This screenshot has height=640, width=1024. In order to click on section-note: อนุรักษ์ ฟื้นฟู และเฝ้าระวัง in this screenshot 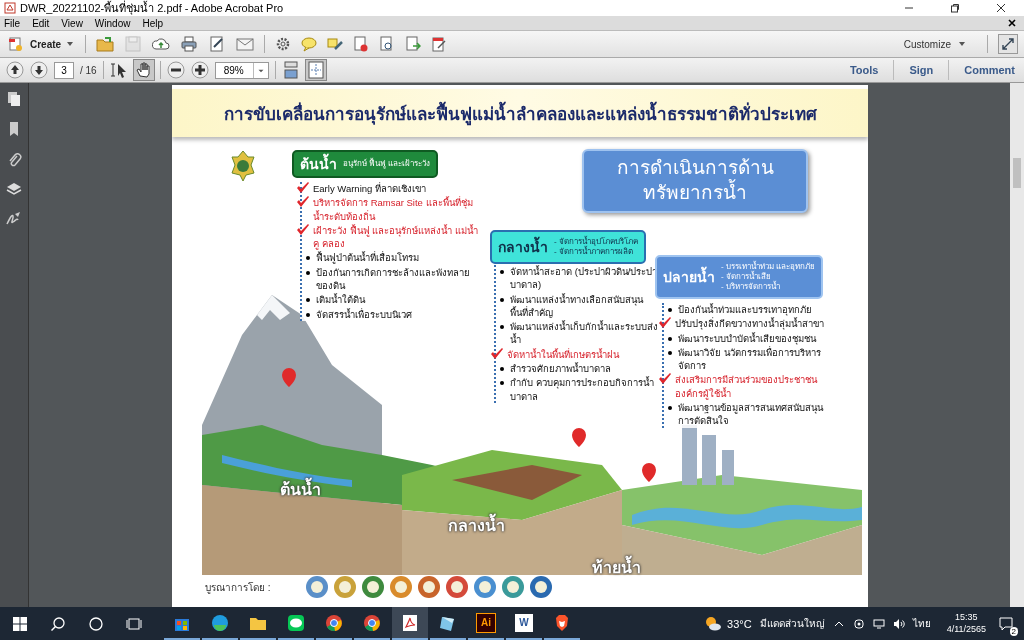, I will do `click(387, 164)`.